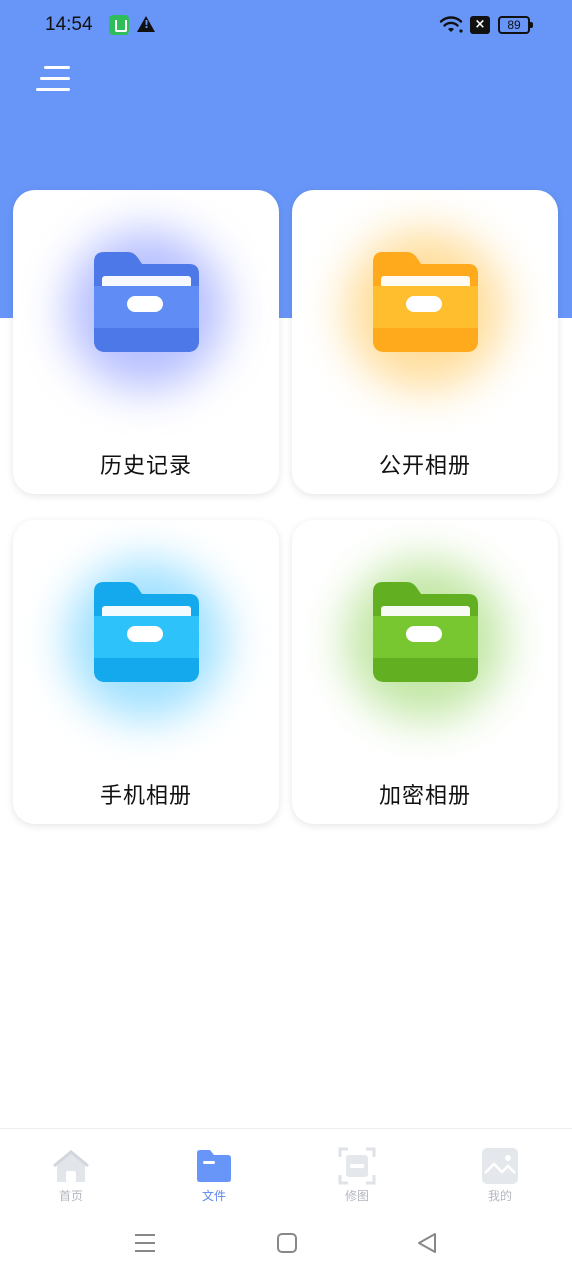  Describe the element at coordinates (286, 1168) in the screenshot. I see `tab-bar: 首页 文件 修图 我的` at that location.